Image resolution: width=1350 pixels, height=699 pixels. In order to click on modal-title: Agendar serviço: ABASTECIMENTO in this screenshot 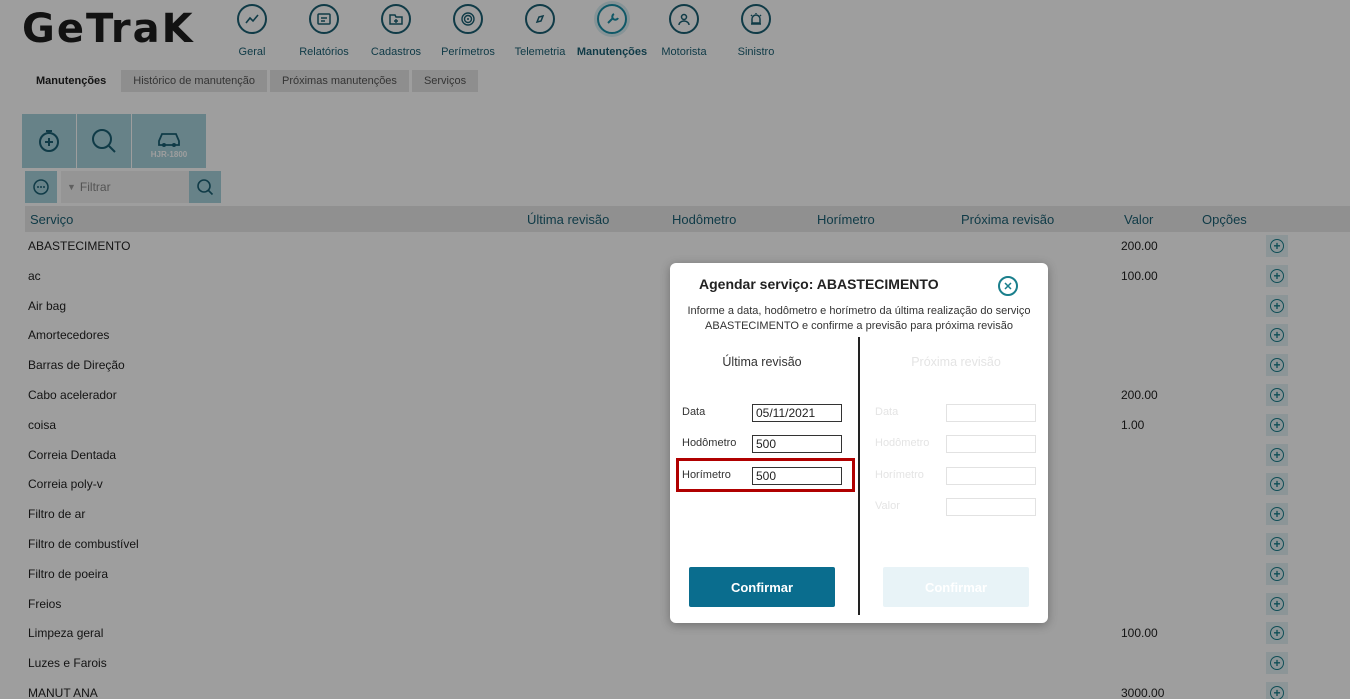, I will do `click(819, 284)`.